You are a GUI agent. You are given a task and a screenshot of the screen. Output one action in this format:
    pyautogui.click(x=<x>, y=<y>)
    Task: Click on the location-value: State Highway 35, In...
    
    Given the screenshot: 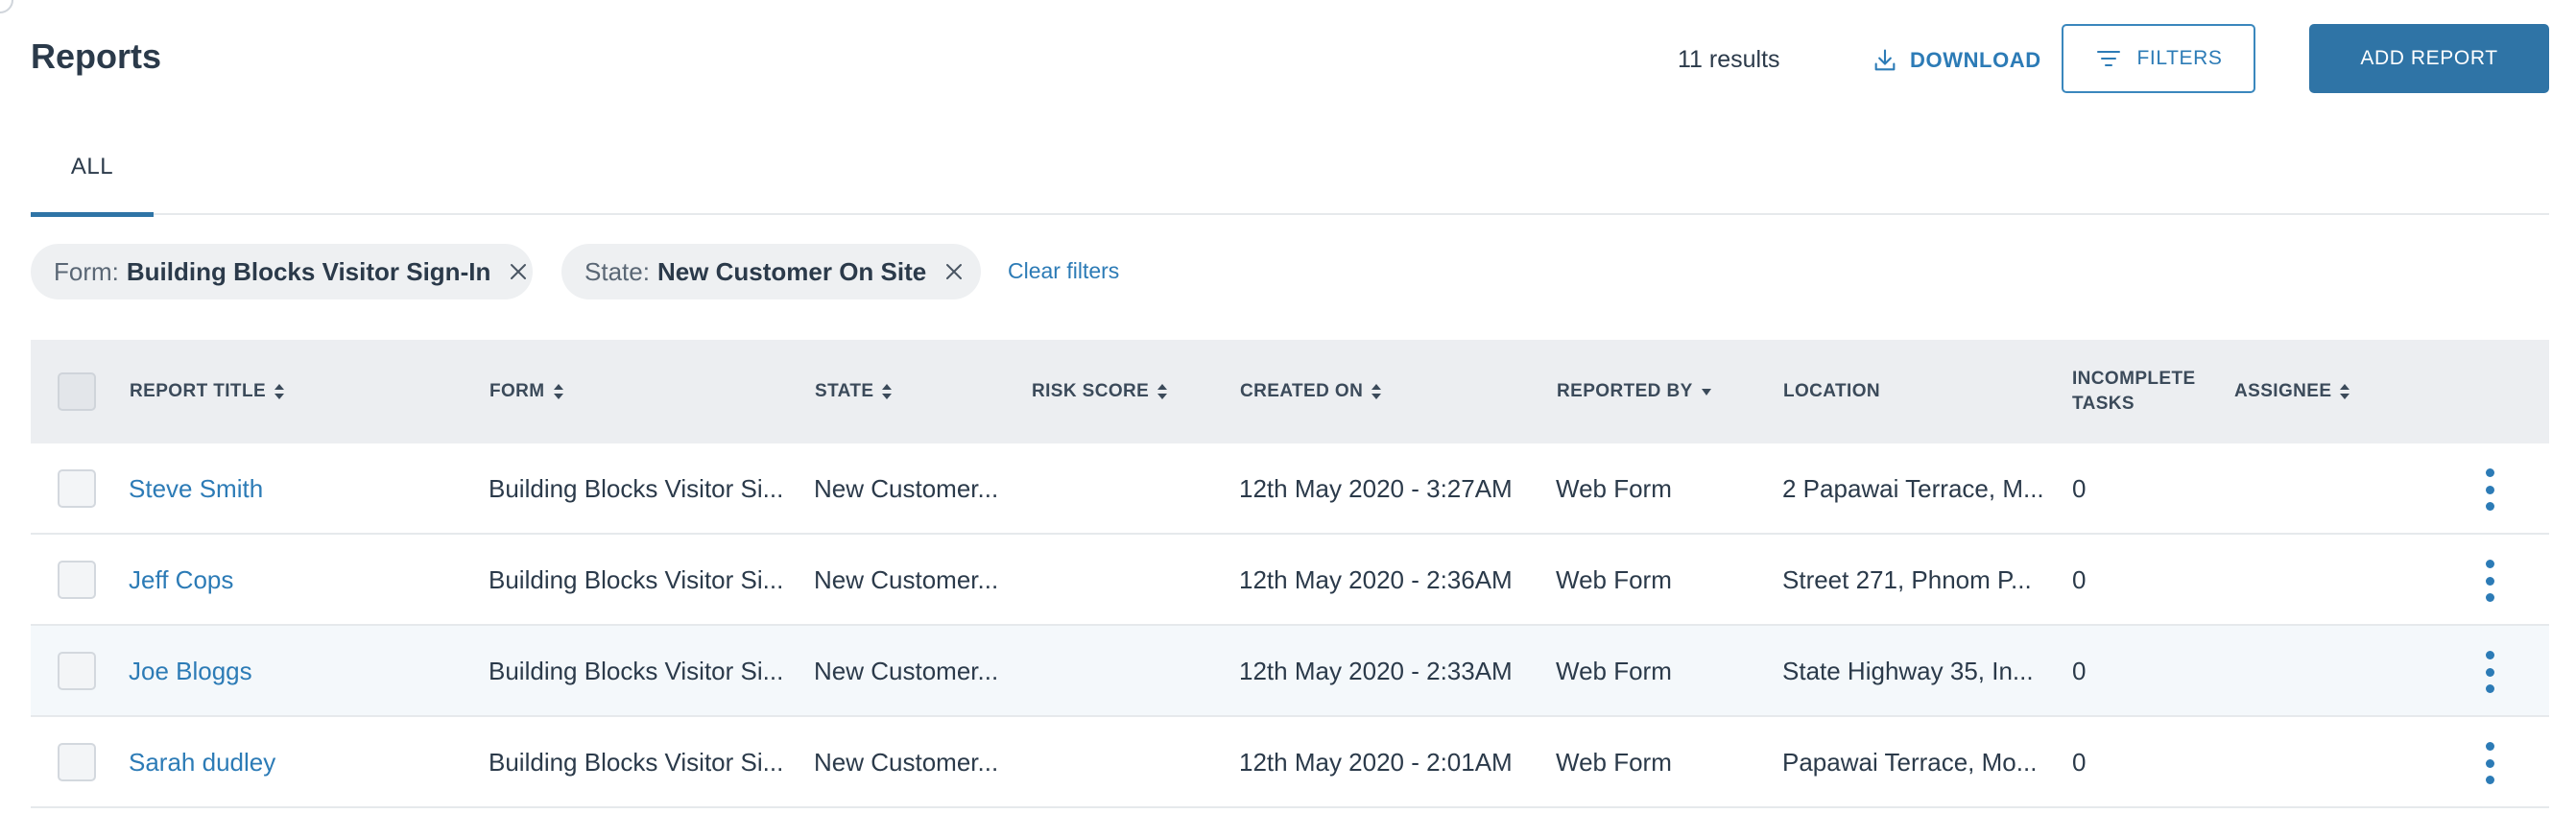 What is the action you would take?
    pyautogui.click(x=1908, y=671)
    